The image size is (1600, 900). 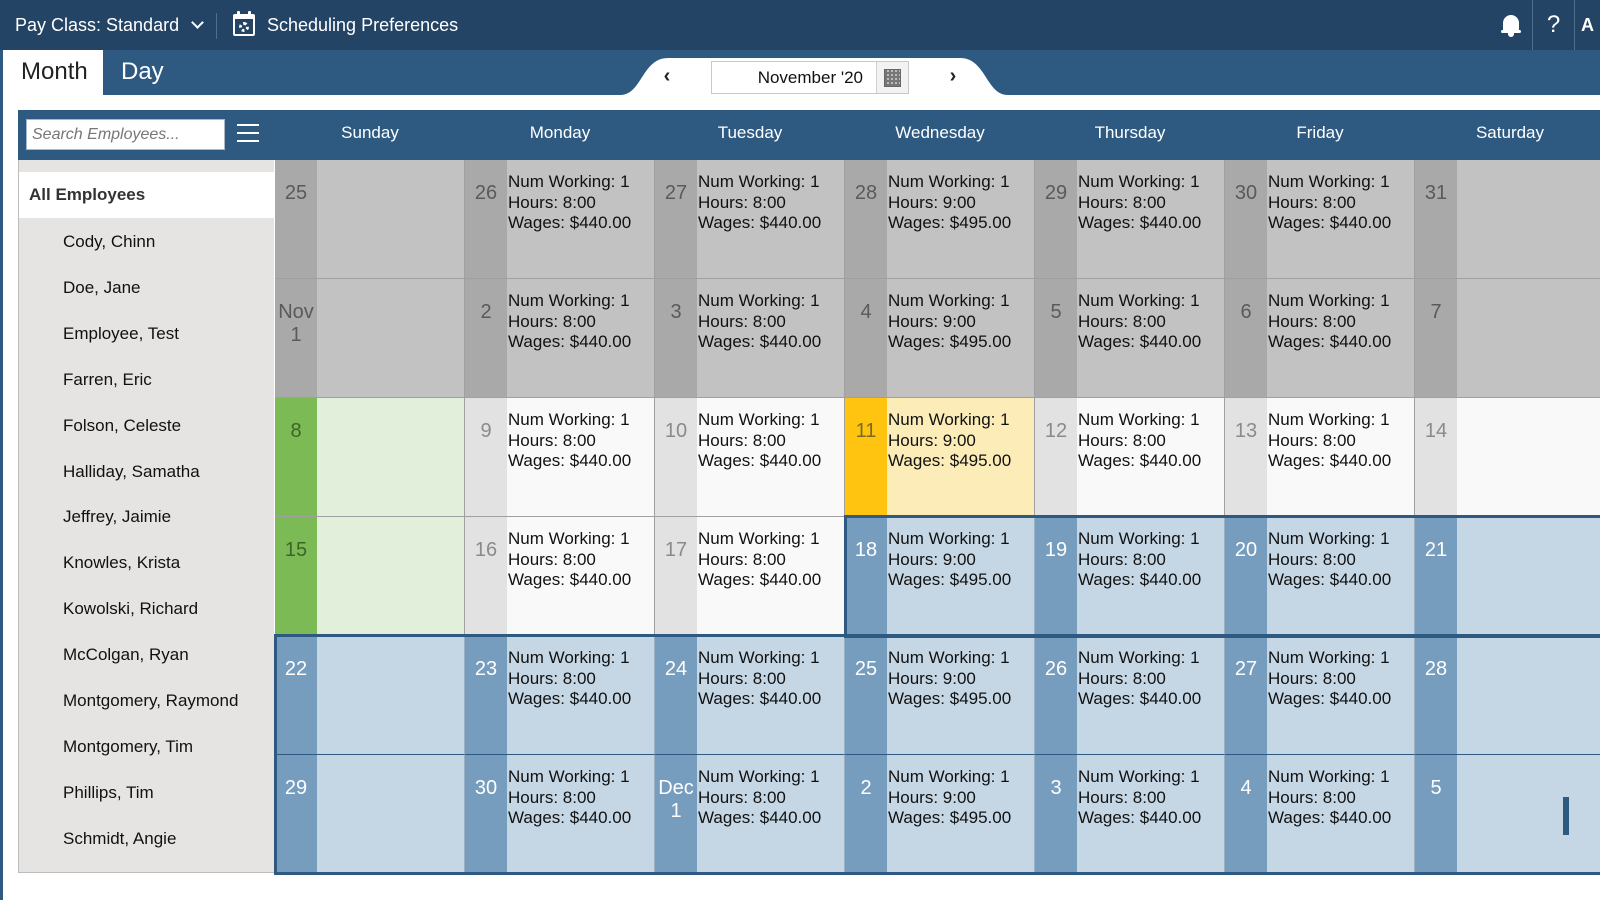 What do you see at coordinates (569, 322) in the screenshot?
I see `day-summary: Num Working: 1 Hours: 8:00 Wages: $440.00` at bounding box center [569, 322].